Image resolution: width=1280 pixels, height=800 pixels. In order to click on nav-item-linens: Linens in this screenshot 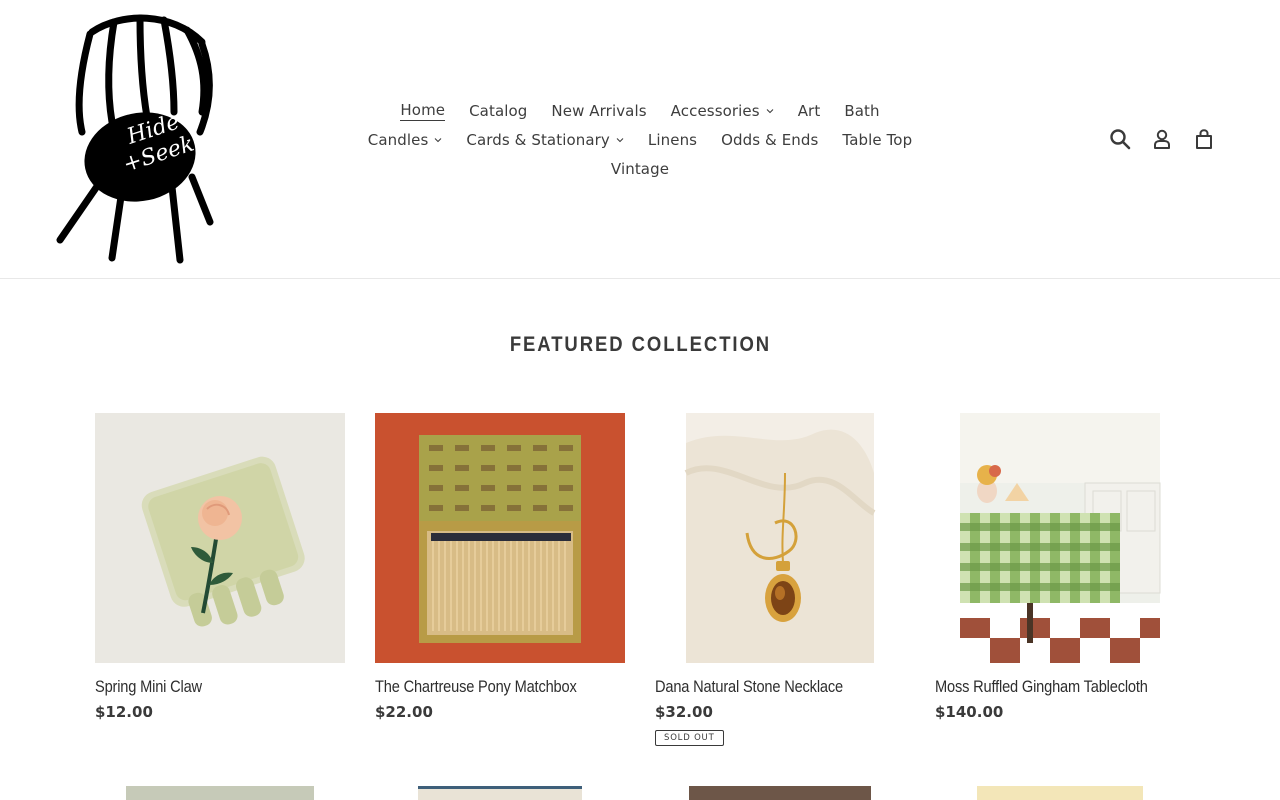, I will do `click(672, 140)`.